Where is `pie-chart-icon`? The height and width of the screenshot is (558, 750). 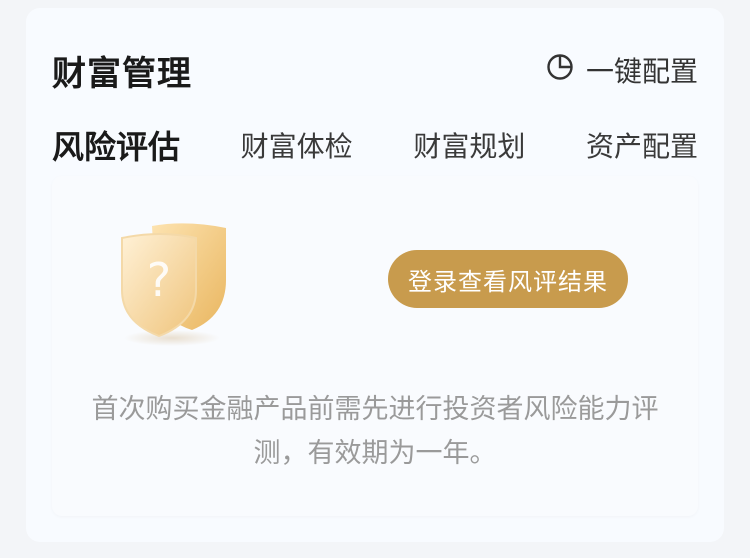 pie-chart-icon is located at coordinates (560, 70).